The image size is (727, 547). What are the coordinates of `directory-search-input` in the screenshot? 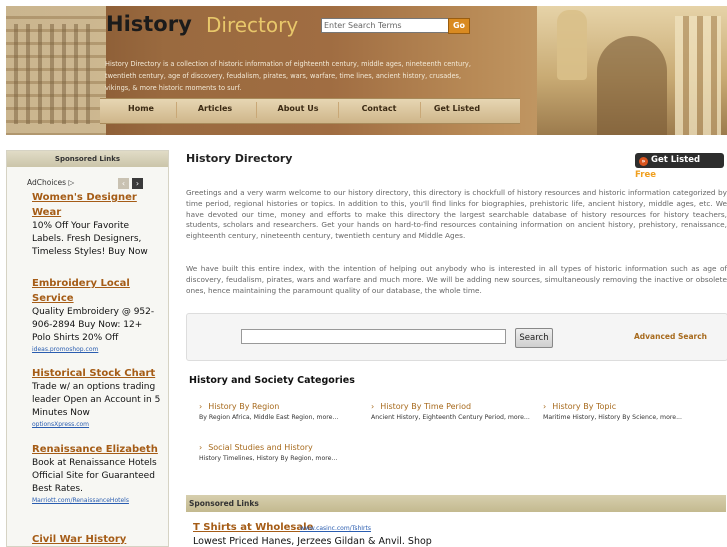 It's located at (373, 336).